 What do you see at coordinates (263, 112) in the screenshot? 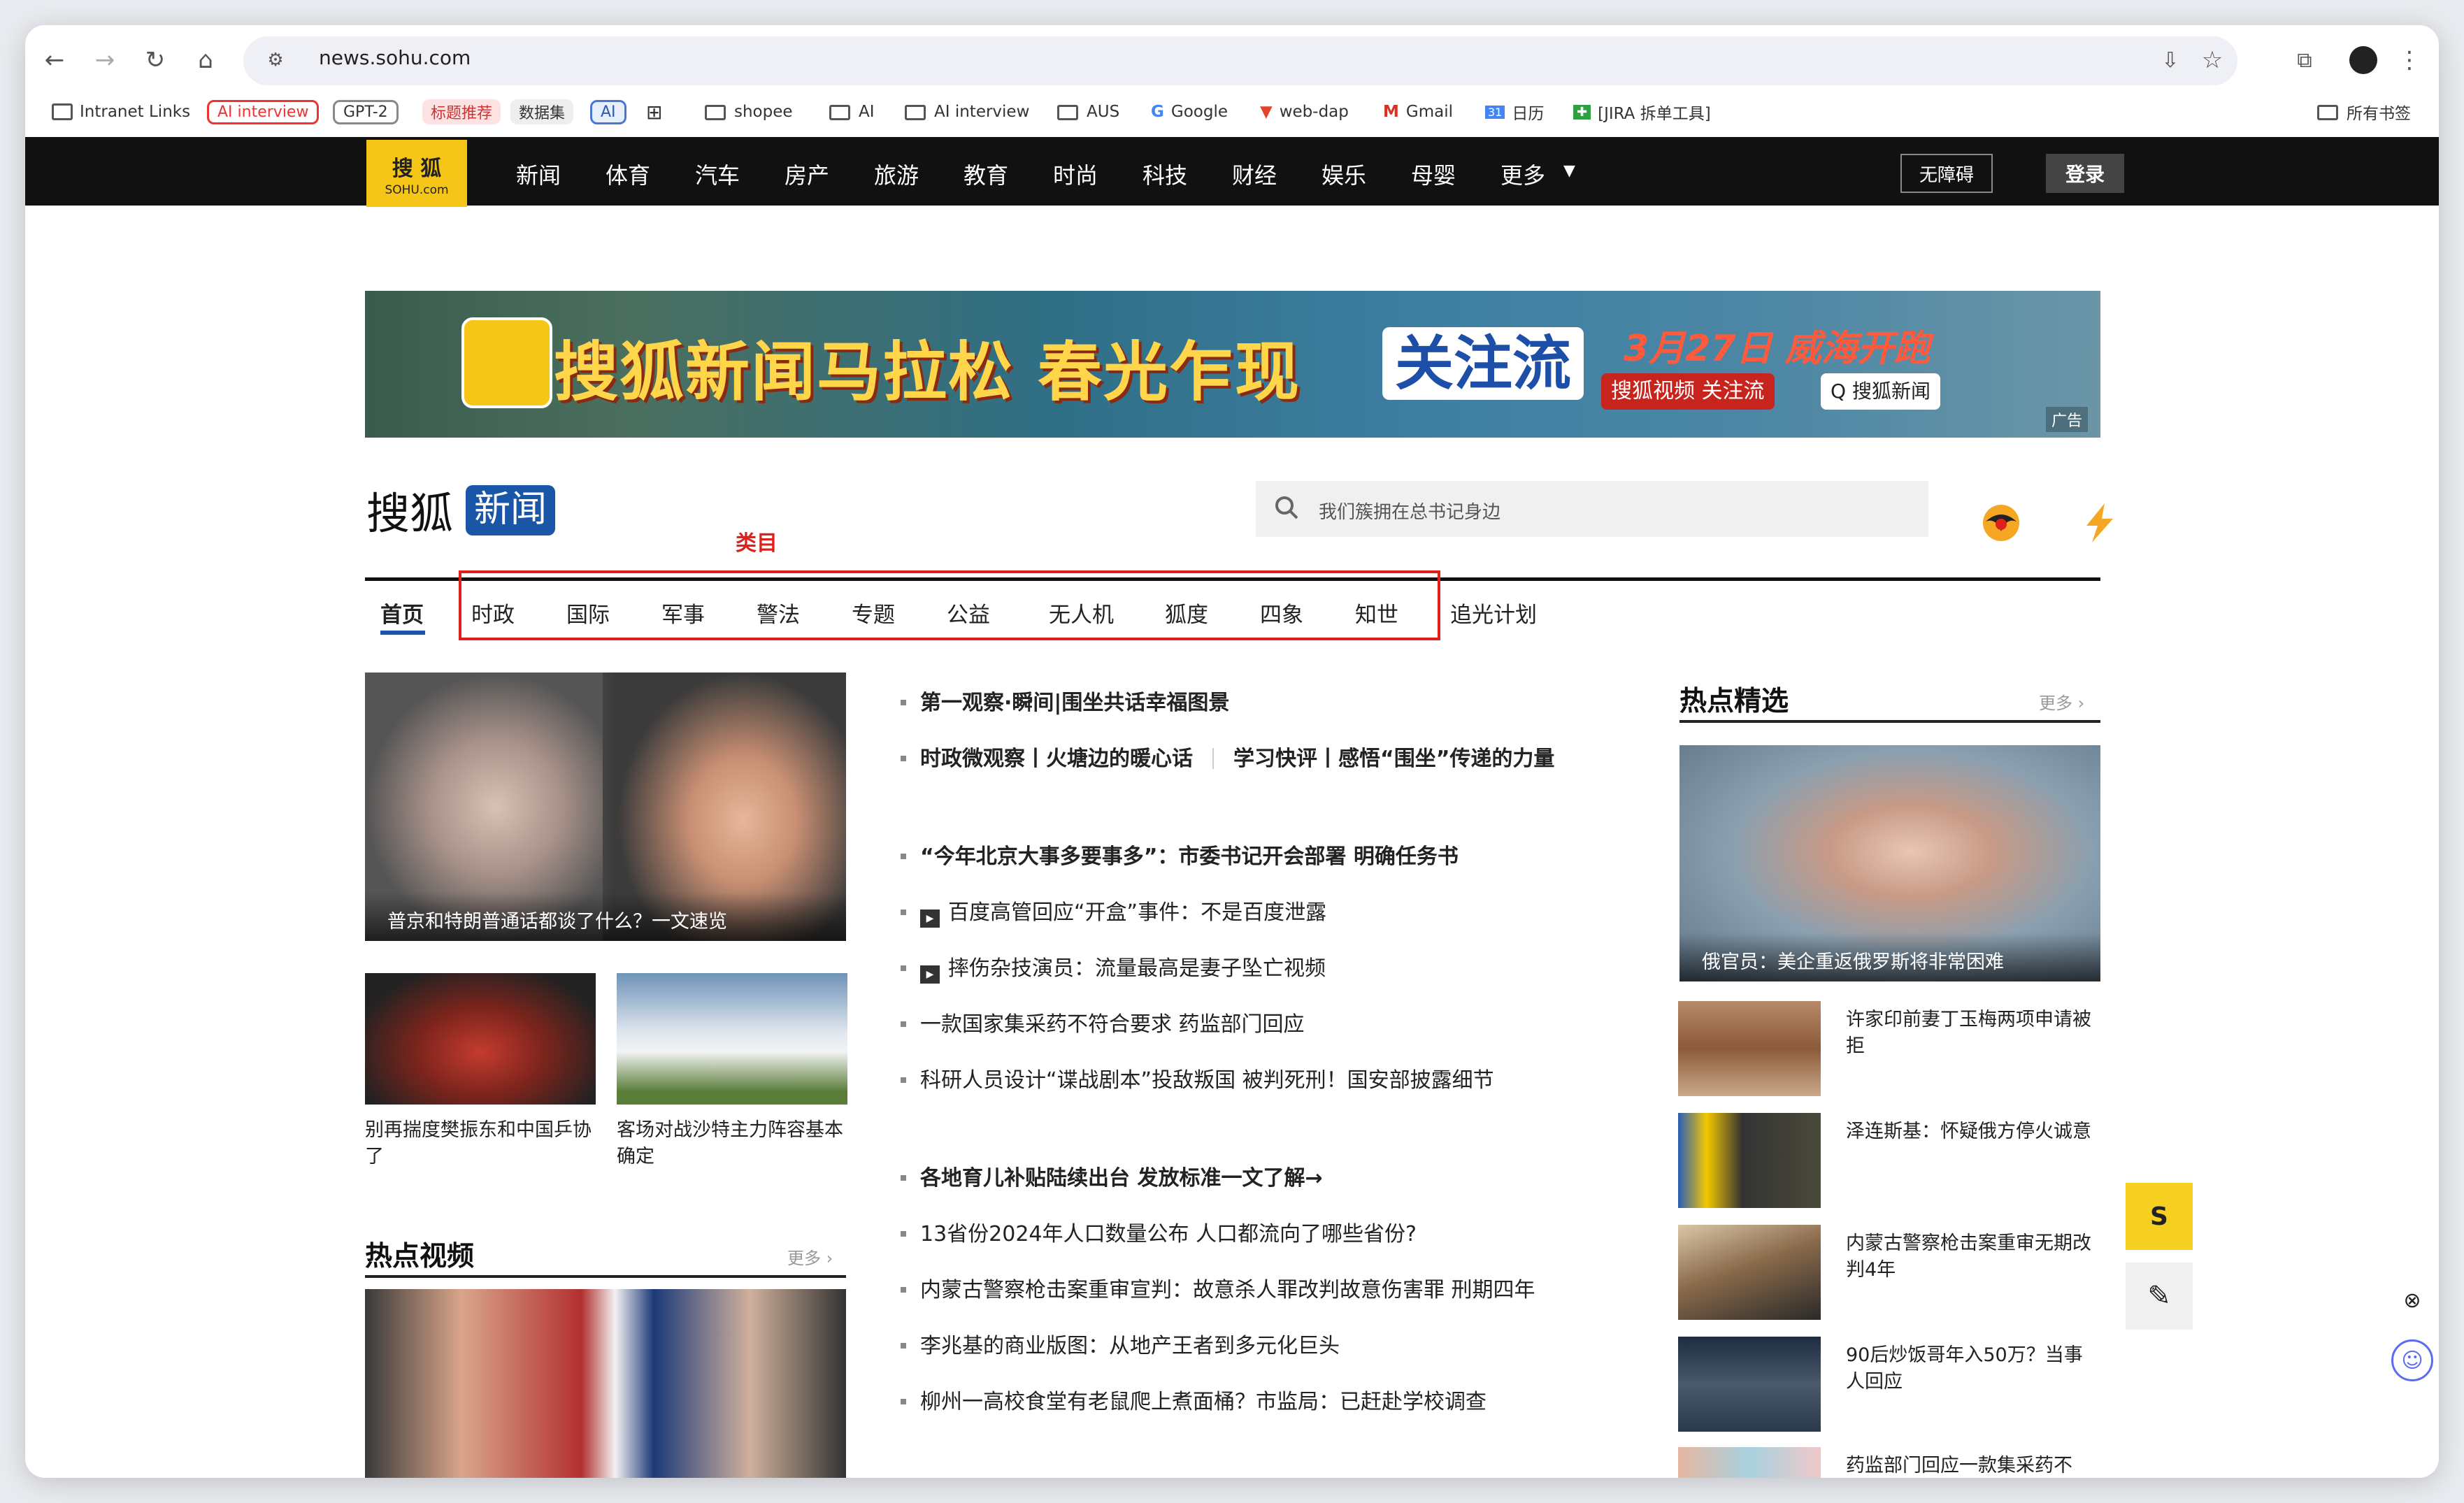
I see `bookmark-ai-interview-pill: AI interview` at bounding box center [263, 112].